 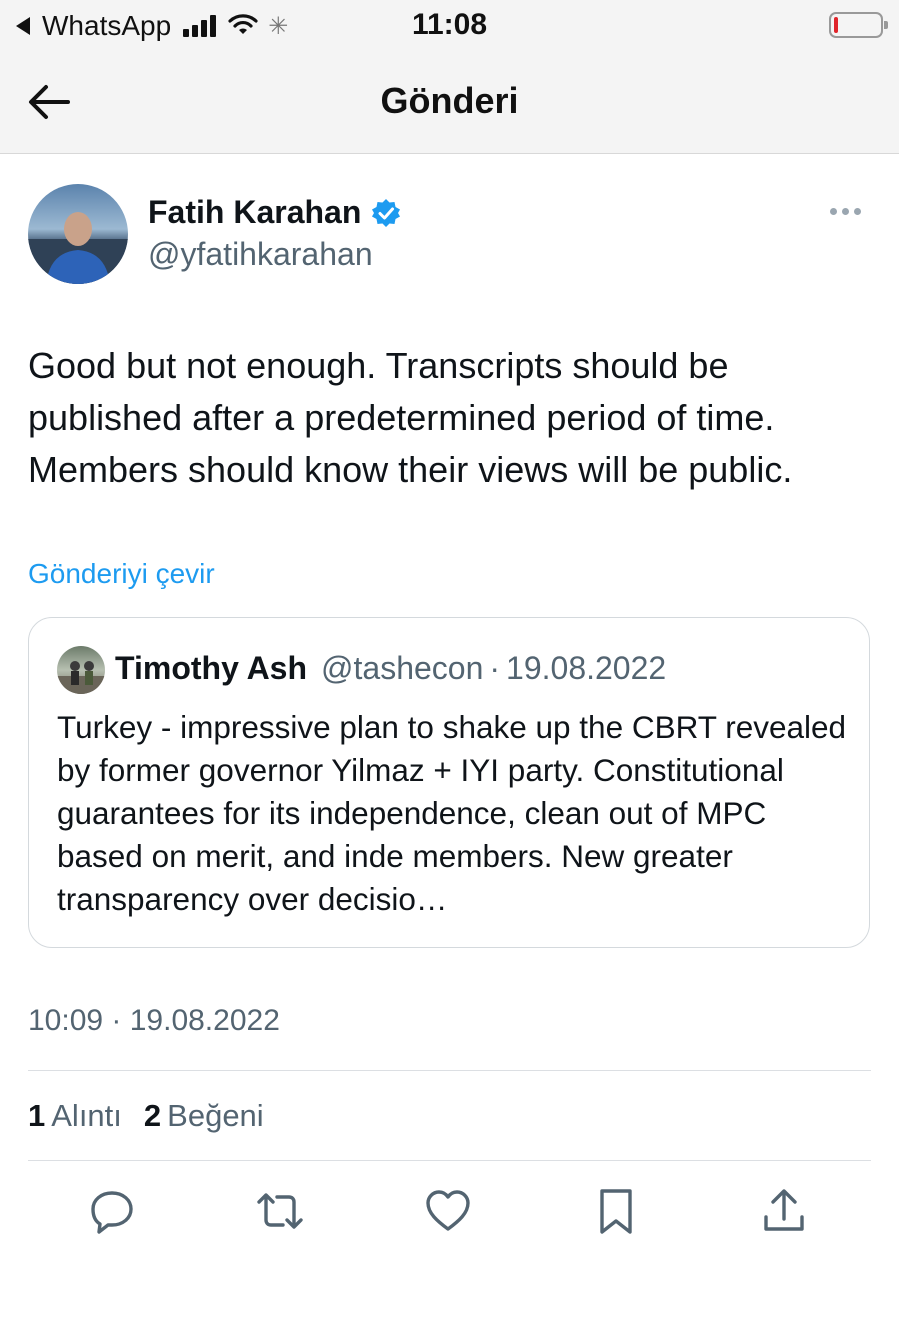 I want to click on back-button, so click(x=49, y=102).